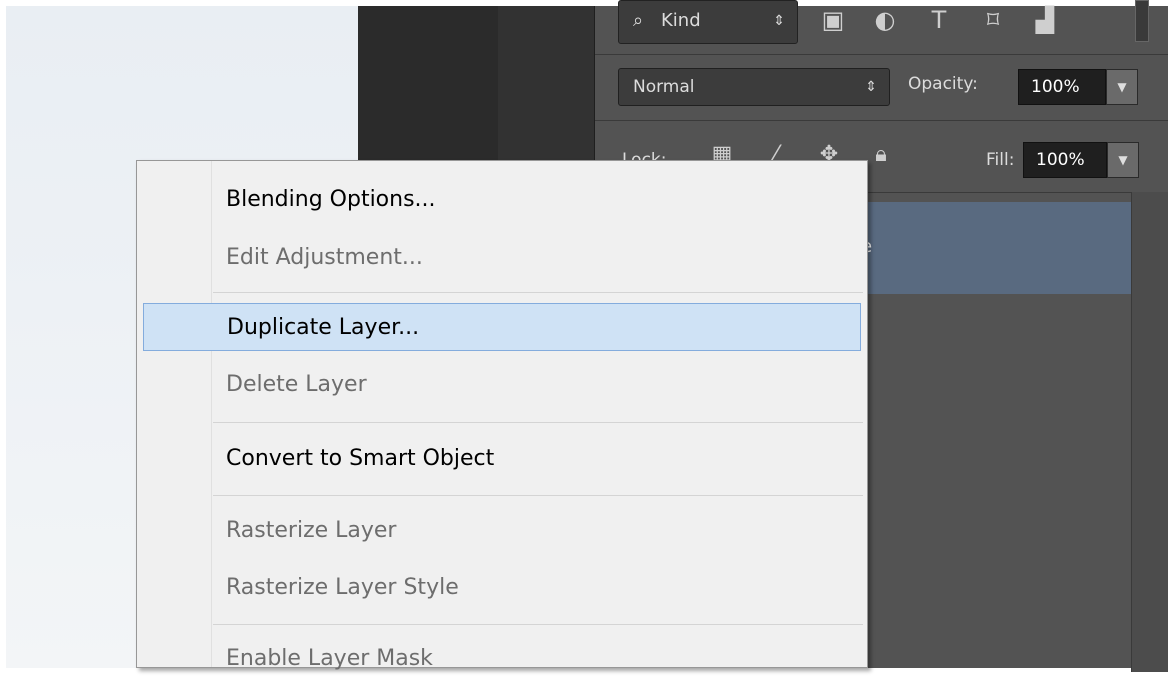  What do you see at coordinates (939, 20) in the screenshot?
I see `type-layer-filter-icon: T` at bounding box center [939, 20].